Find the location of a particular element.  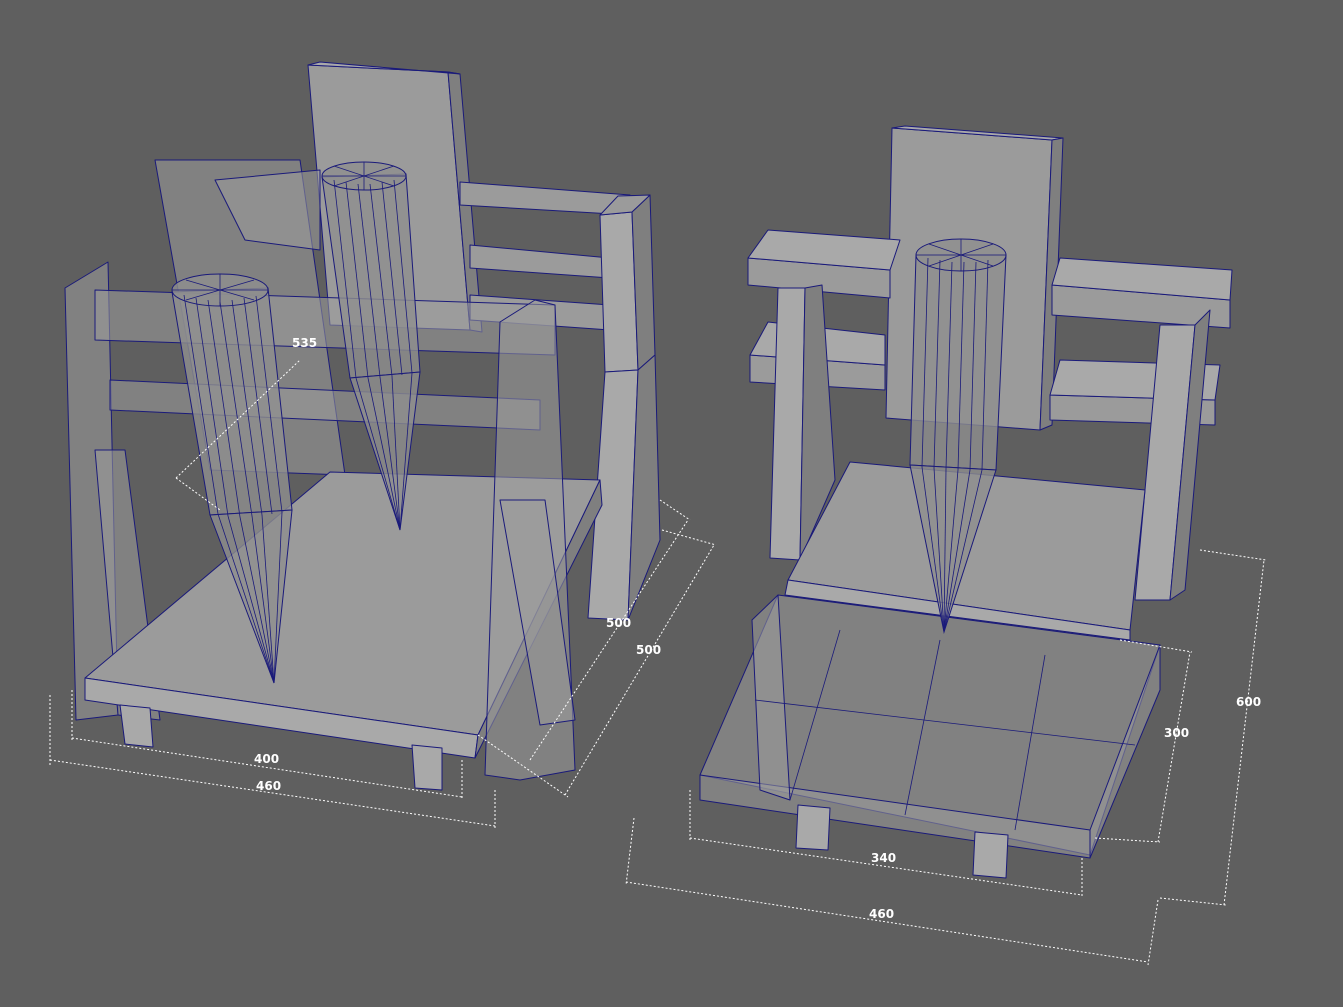

dim-left-width-outer: 460 is located at coordinates (268, 786).